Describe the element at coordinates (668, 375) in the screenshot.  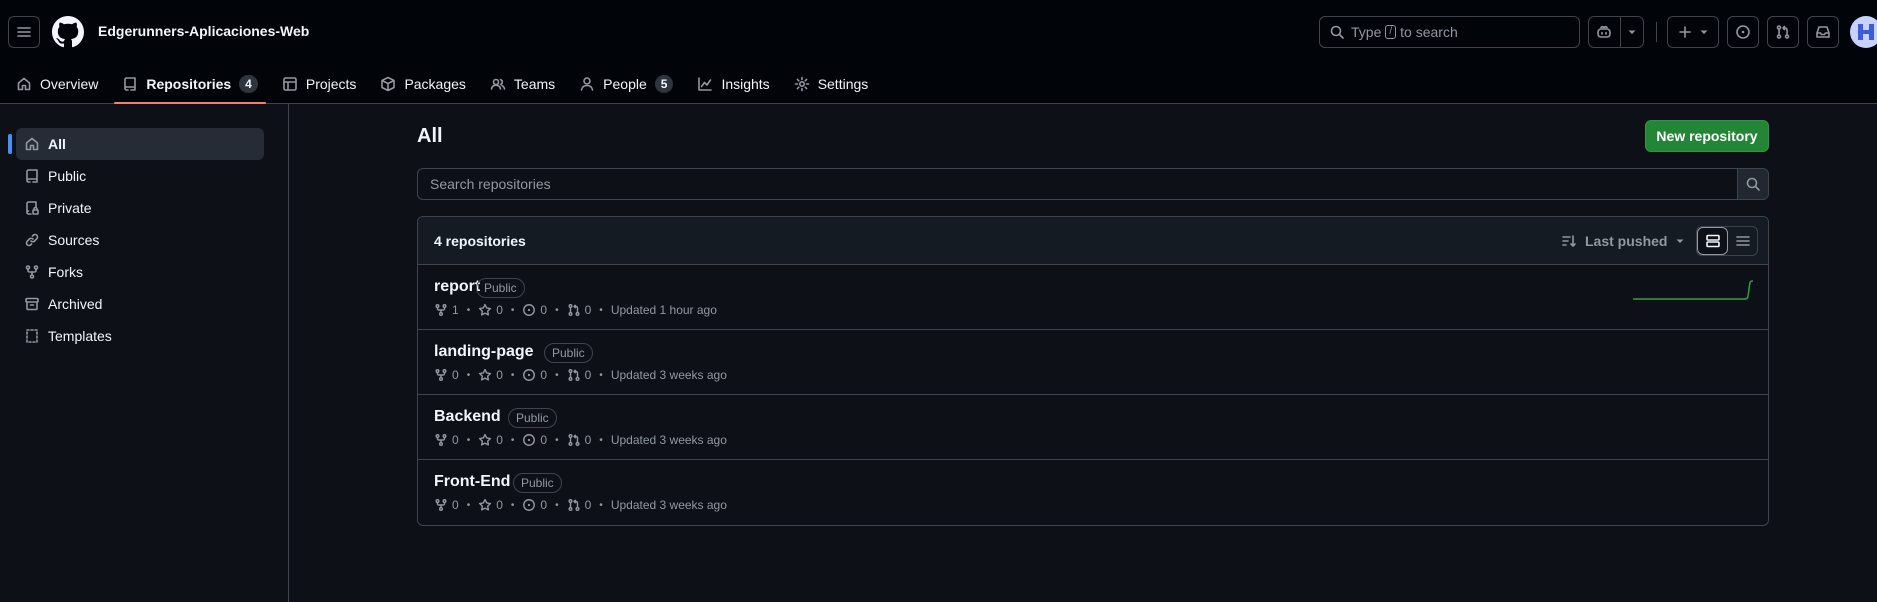
I see `updated-time: Updated 3 weeks ago` at that location.